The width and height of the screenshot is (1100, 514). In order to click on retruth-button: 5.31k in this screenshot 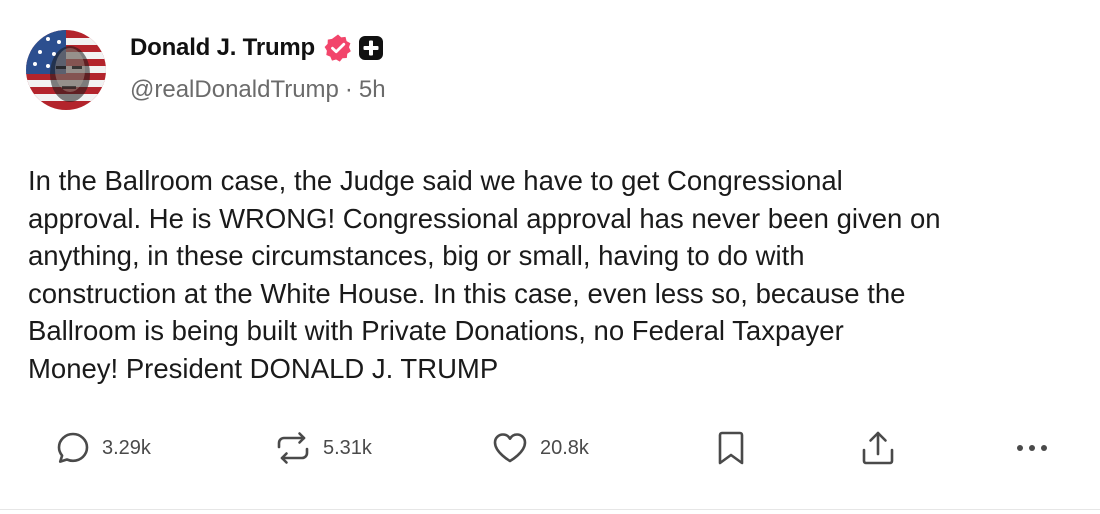, I will do `click(322, 448)`.